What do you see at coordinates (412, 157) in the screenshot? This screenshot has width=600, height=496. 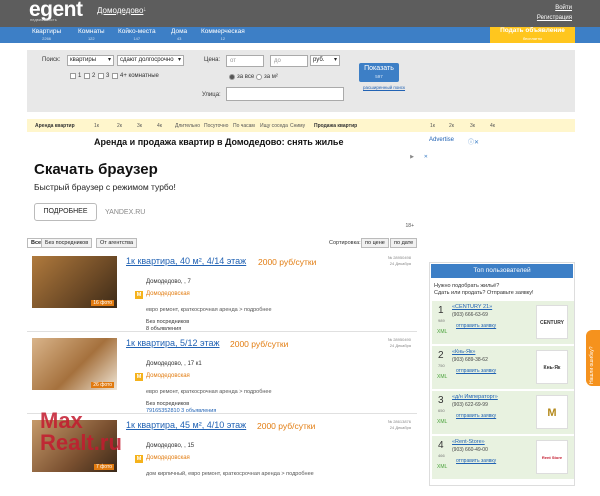 I see `ad-play-icon: ▶` at bounding box center [412, 157].